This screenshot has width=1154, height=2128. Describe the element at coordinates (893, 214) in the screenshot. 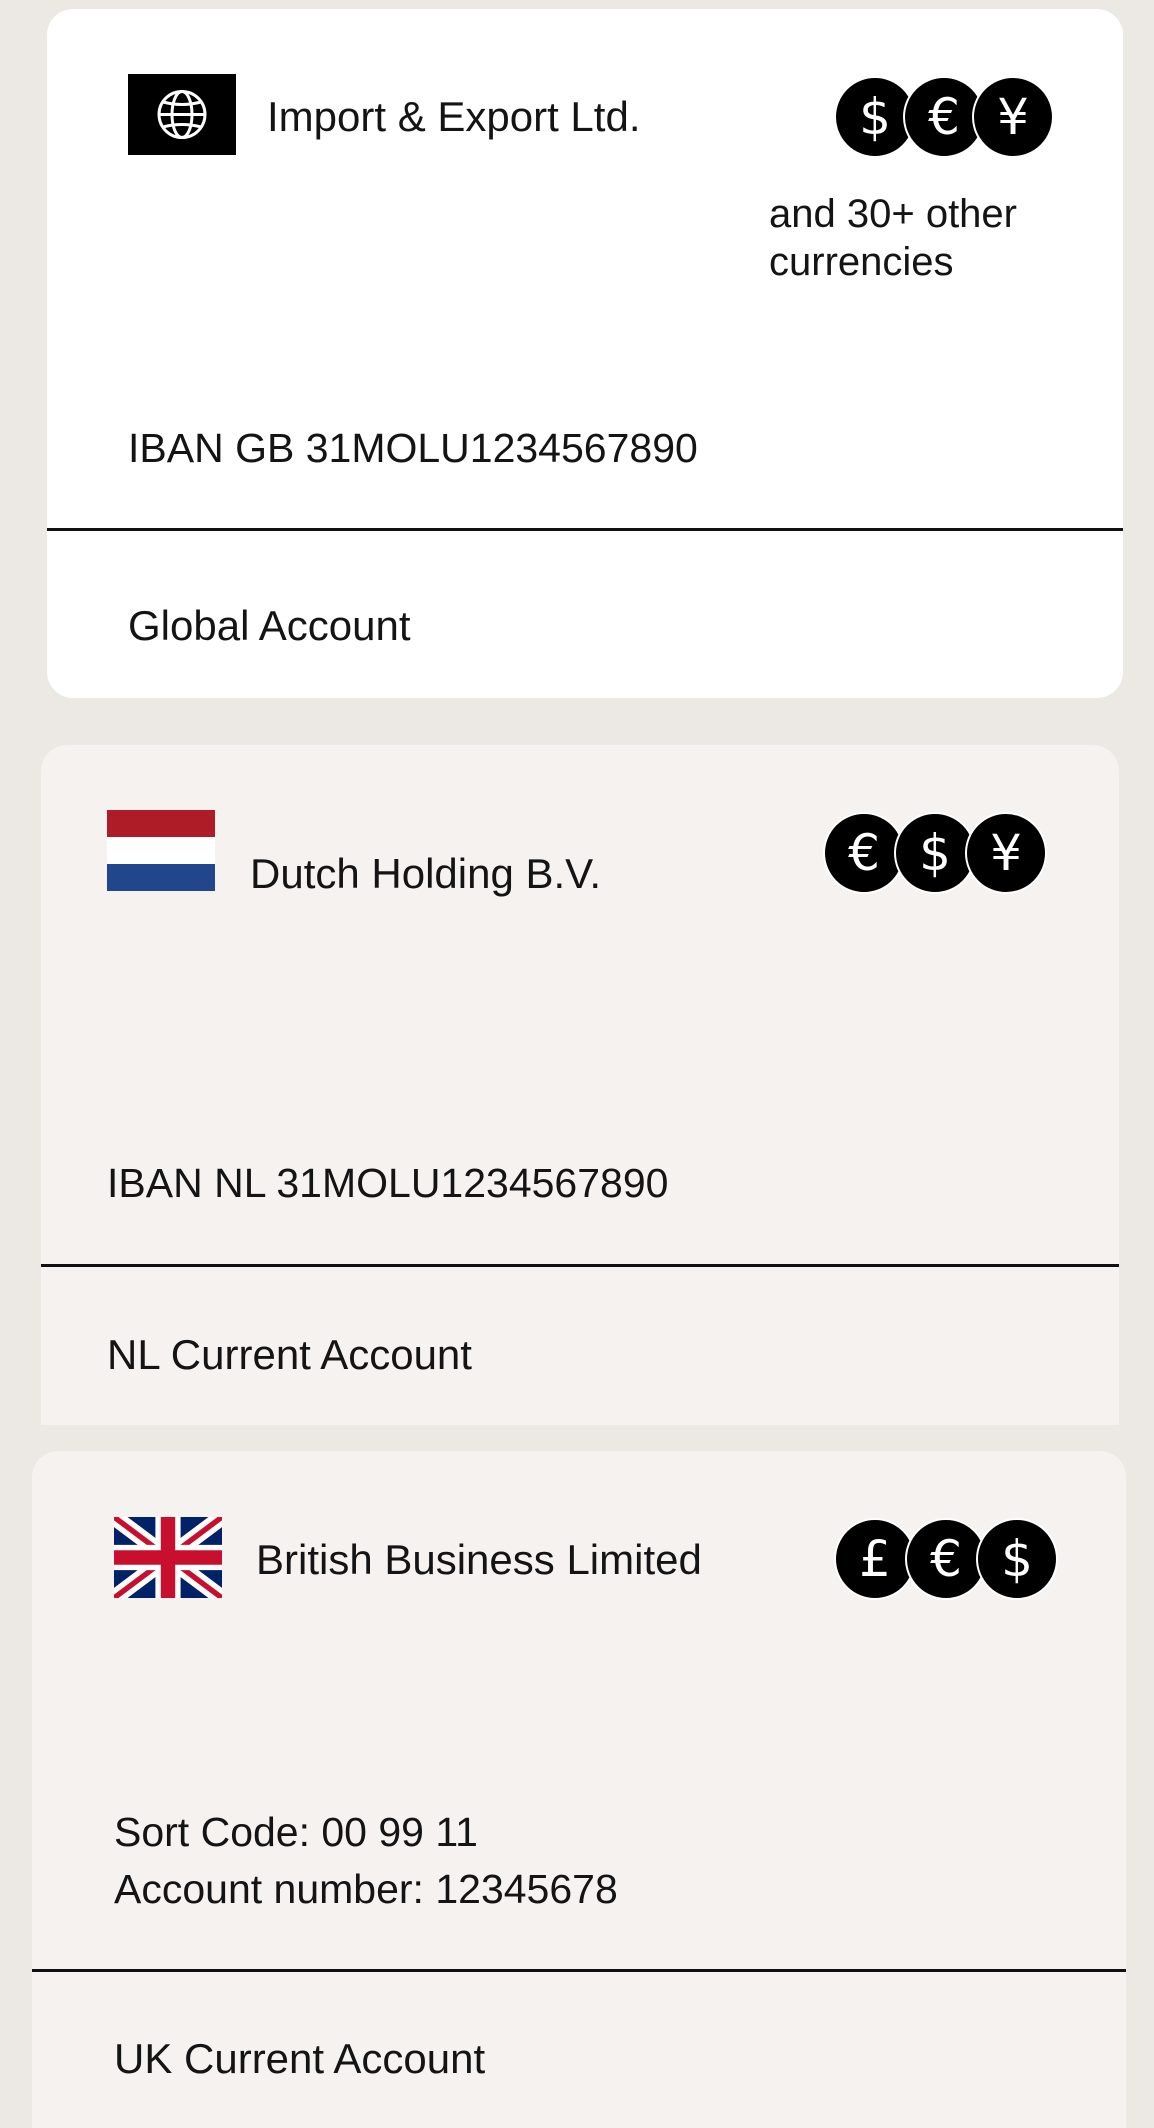

I see `currency-note-line-1: and 30+ other` at that location.